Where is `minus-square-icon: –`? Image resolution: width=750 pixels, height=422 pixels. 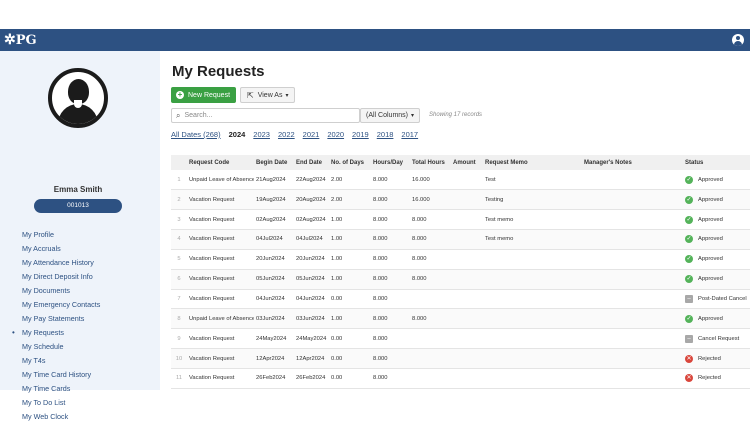
minus-square-icon: – is located at coordinates (689, 298).